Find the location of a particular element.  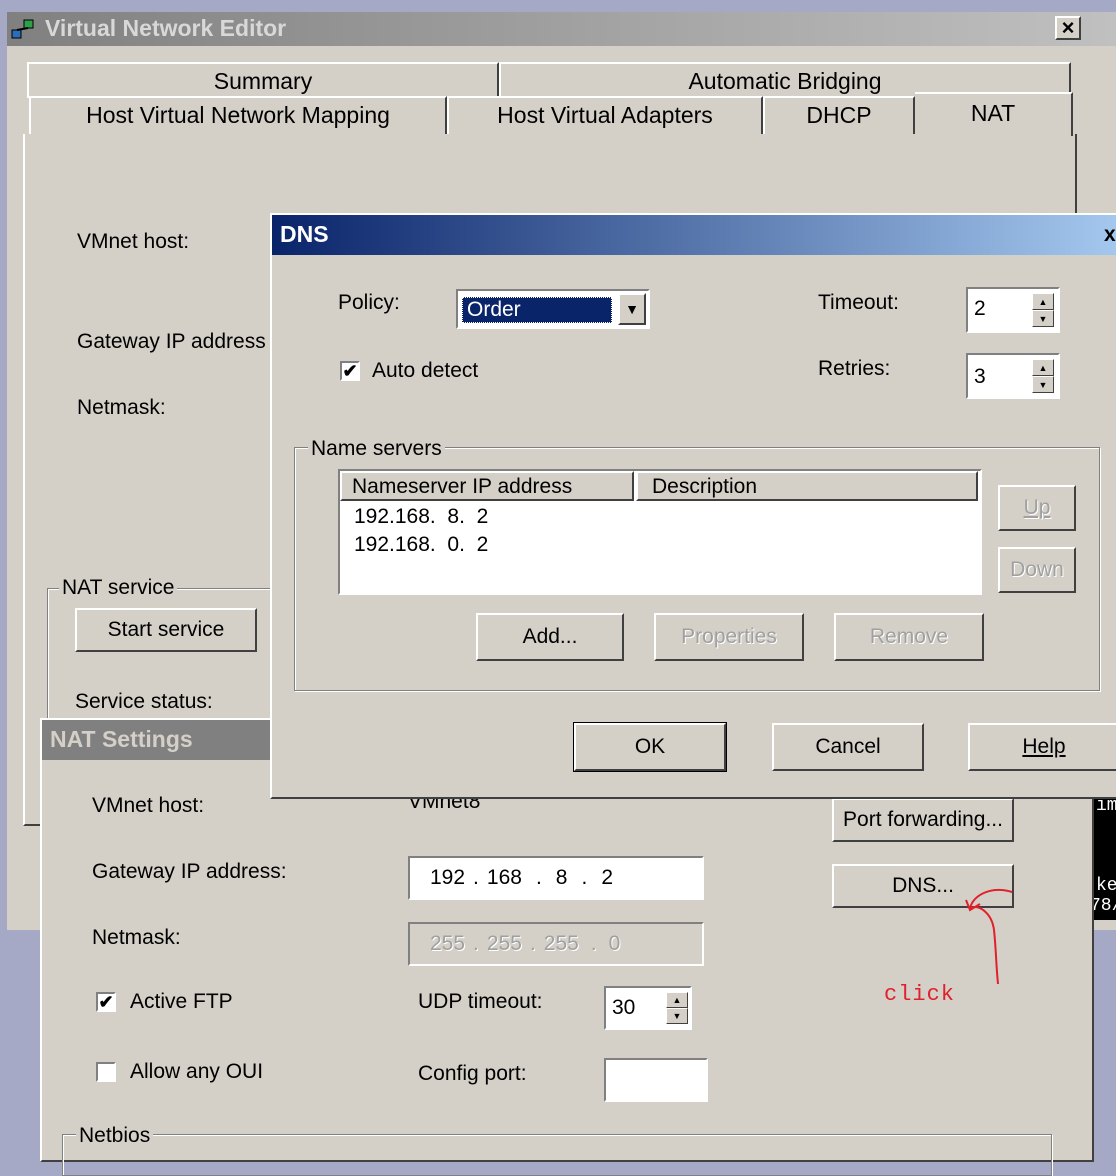

properties-button: Properties is located at coordinates (729, 637).